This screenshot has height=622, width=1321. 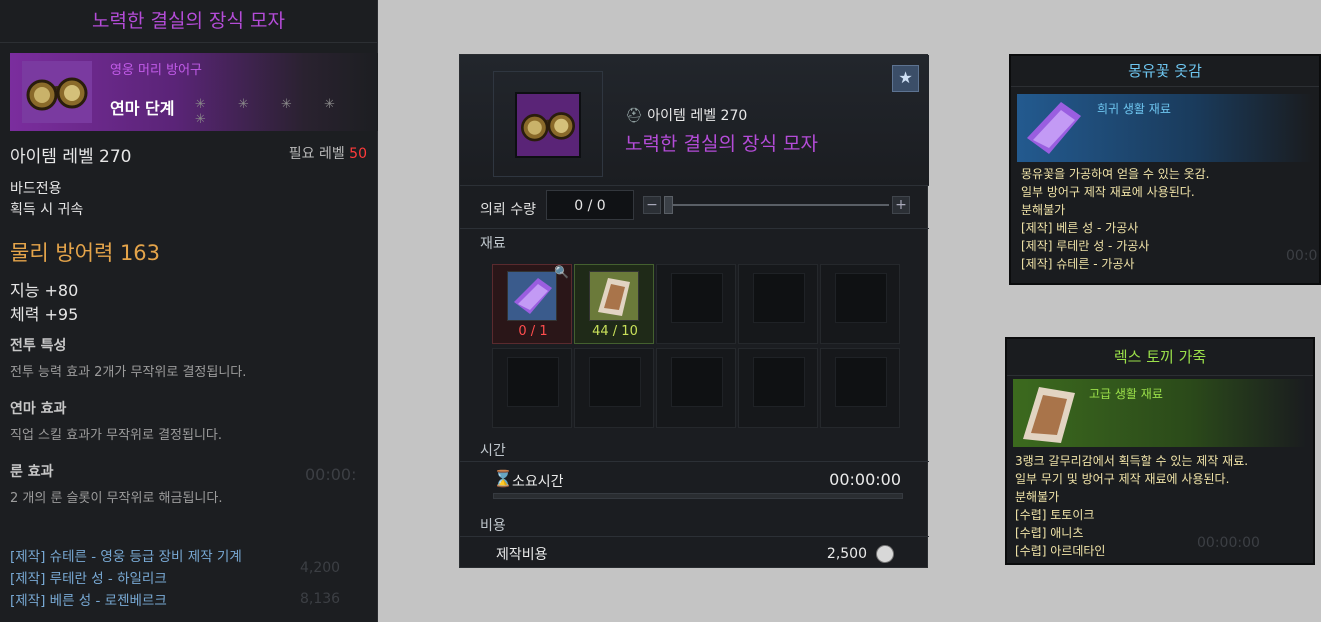 I want to click on hone-stage: 연마 단계, so click(x=142, y=108).